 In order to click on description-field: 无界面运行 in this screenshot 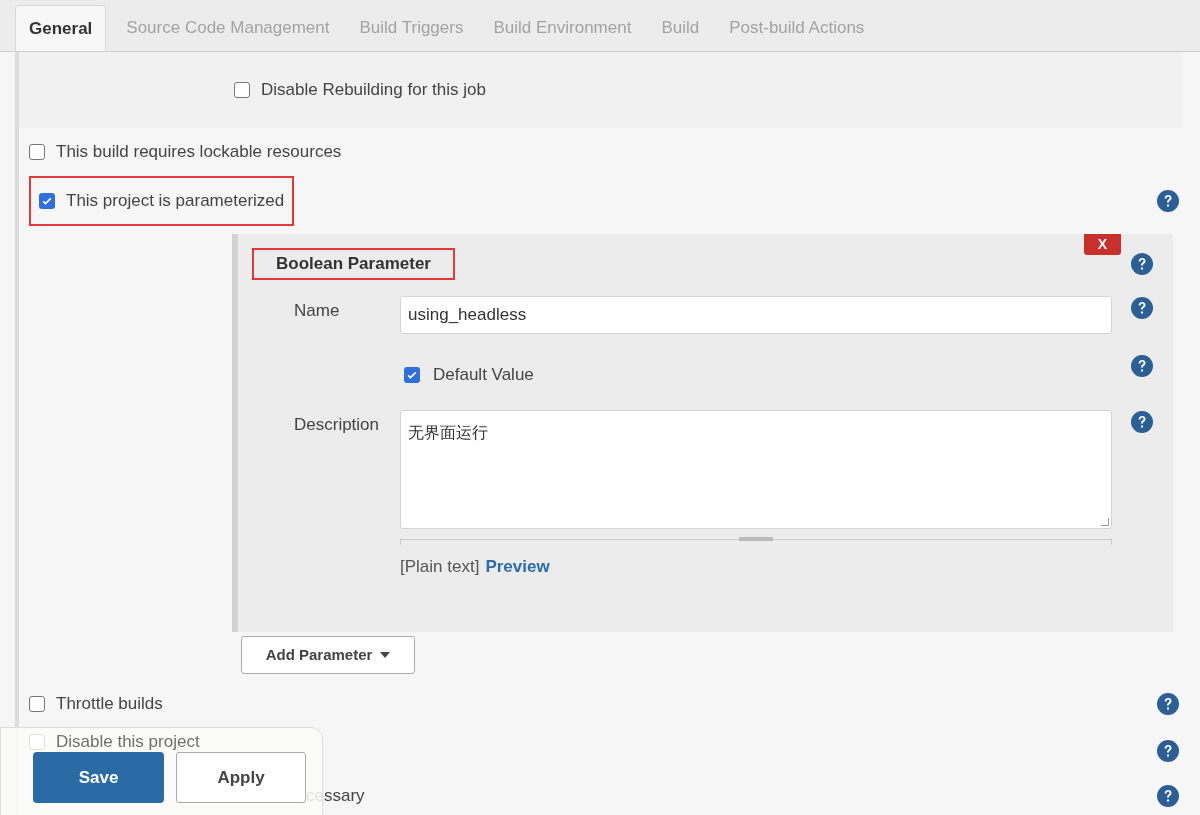, I will do `click(756, 469)`.